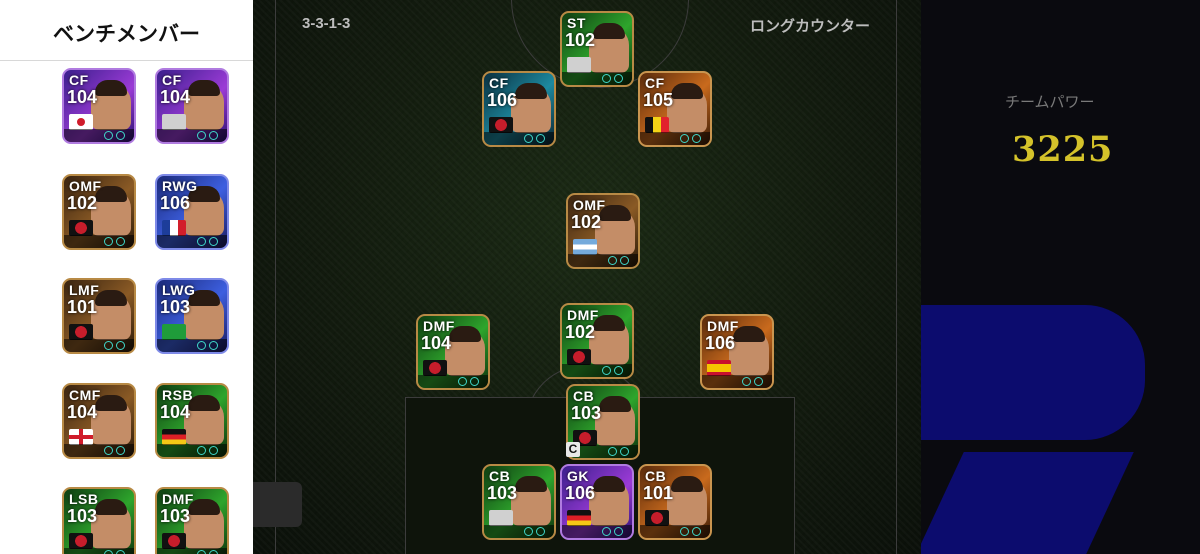  What do you see at coordinates (192, 316) in the screenshot?
I see `bench-card: LWG 103` at bounding box center [192, 316].